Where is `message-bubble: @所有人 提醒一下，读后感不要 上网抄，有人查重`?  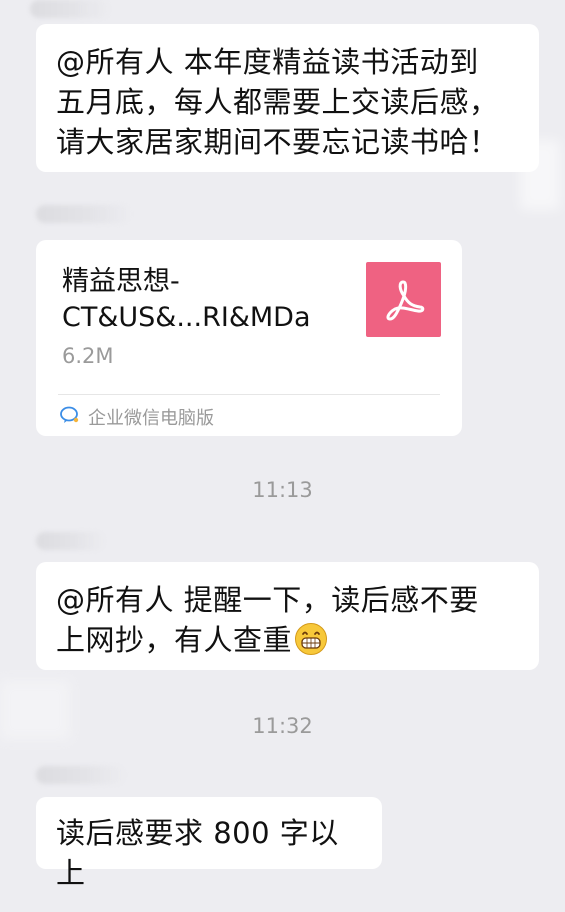
message-bubble: @所有人 提醒一下，读后感不要 上网抄，有人查重 is located at coordinates (287, 616).